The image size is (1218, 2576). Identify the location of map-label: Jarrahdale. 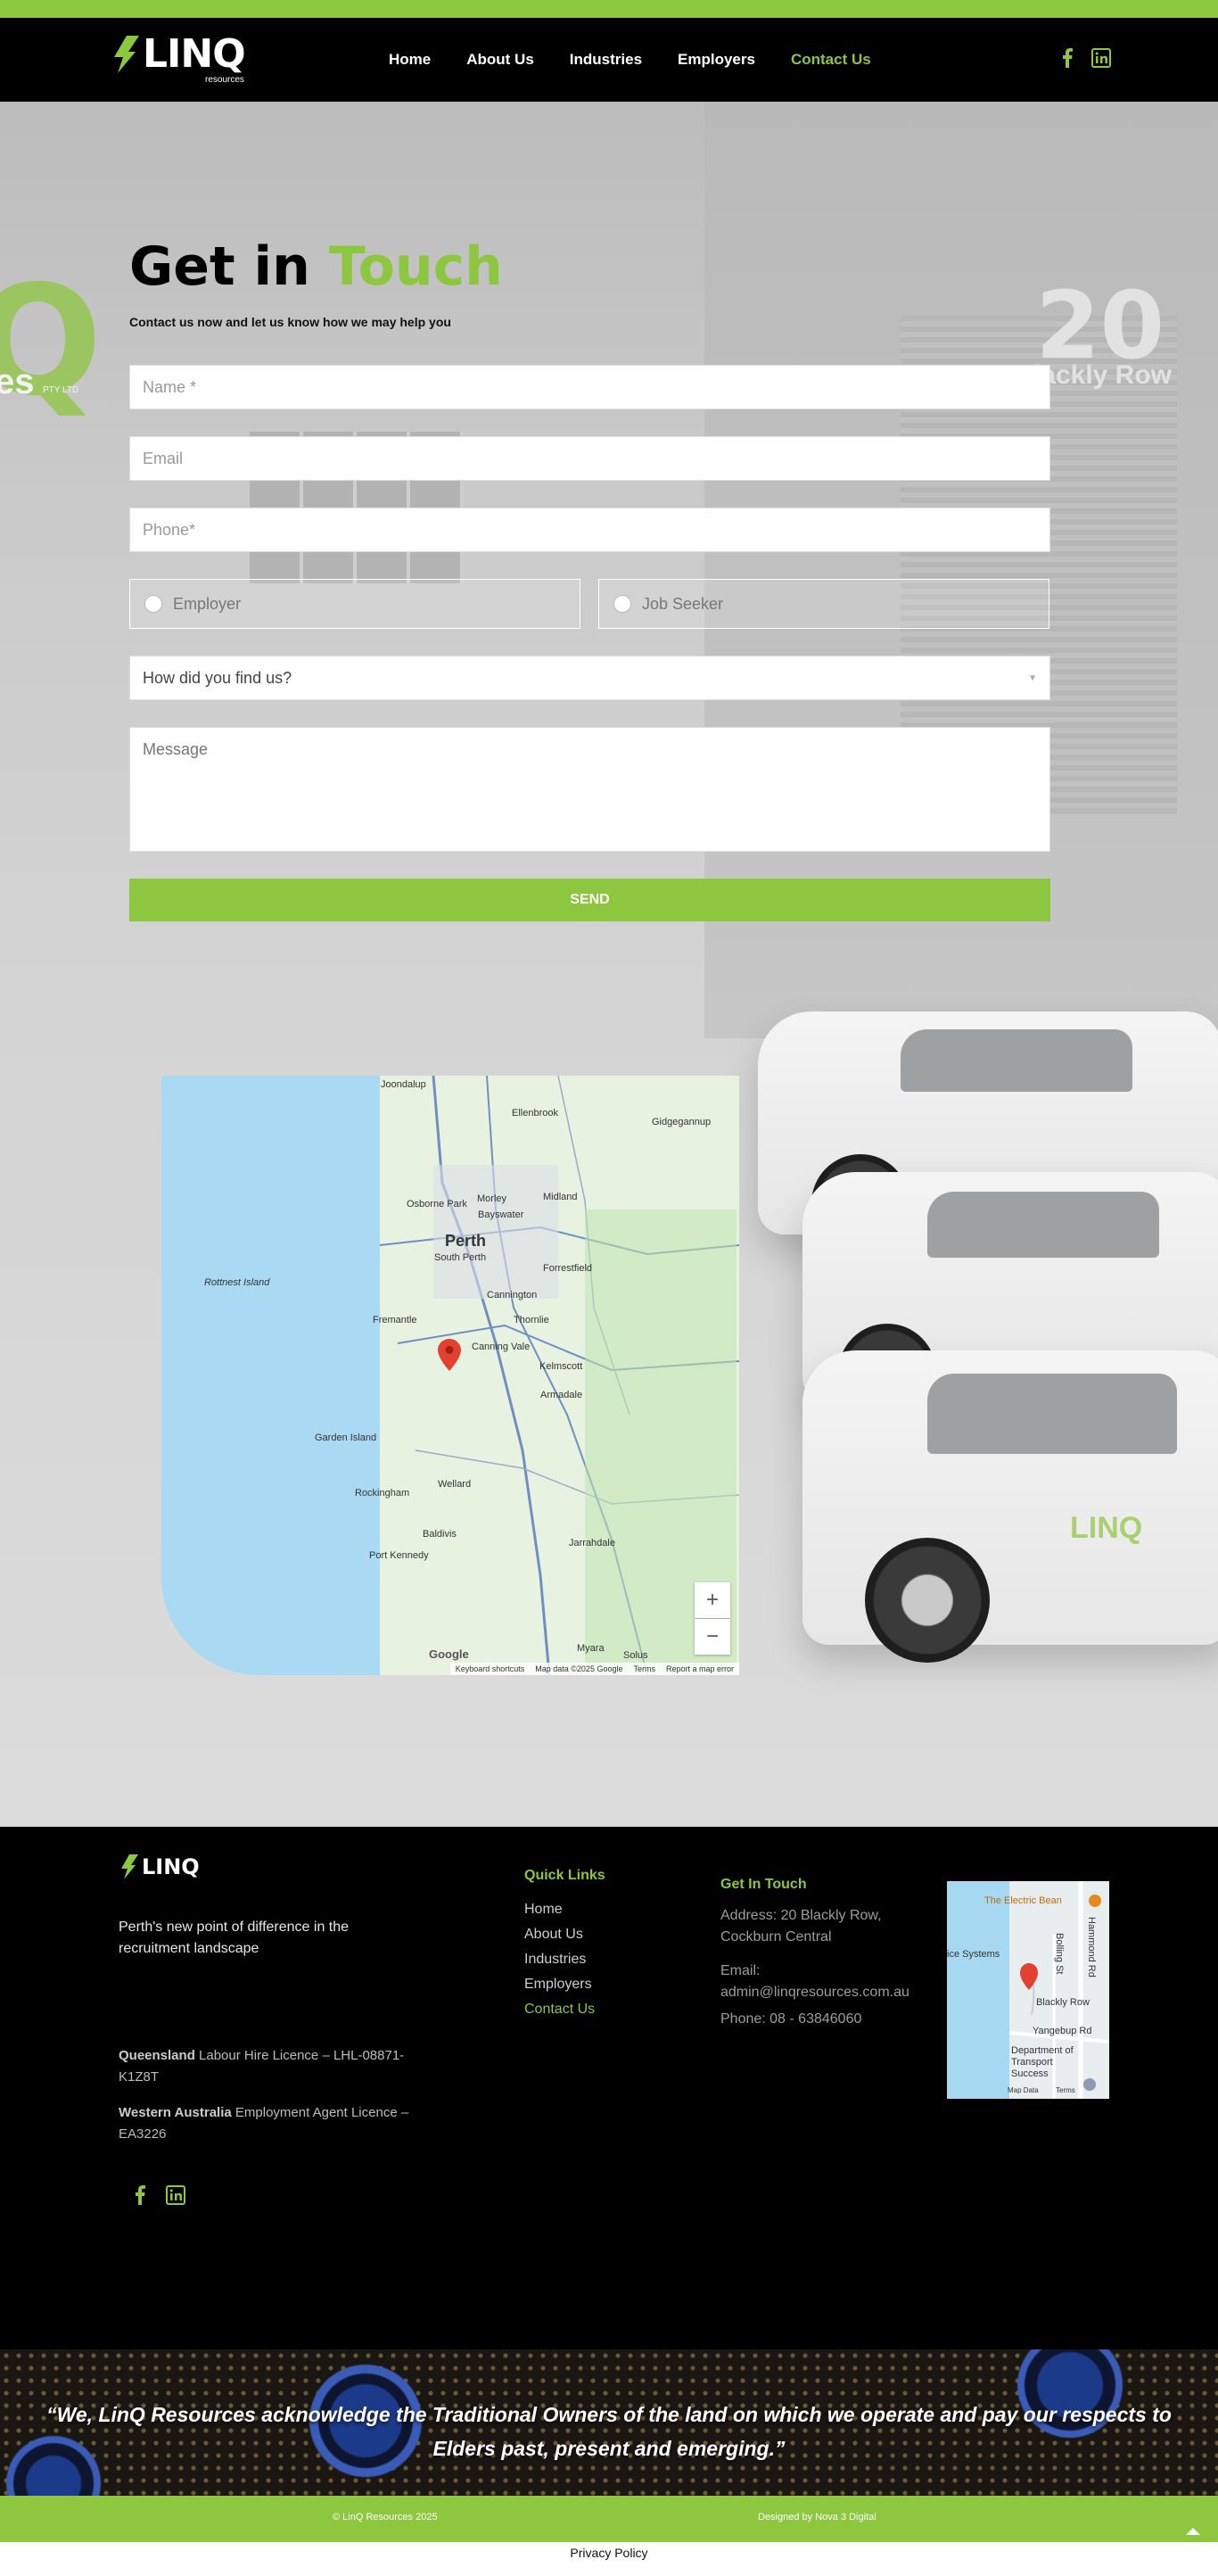
(592, 1543).